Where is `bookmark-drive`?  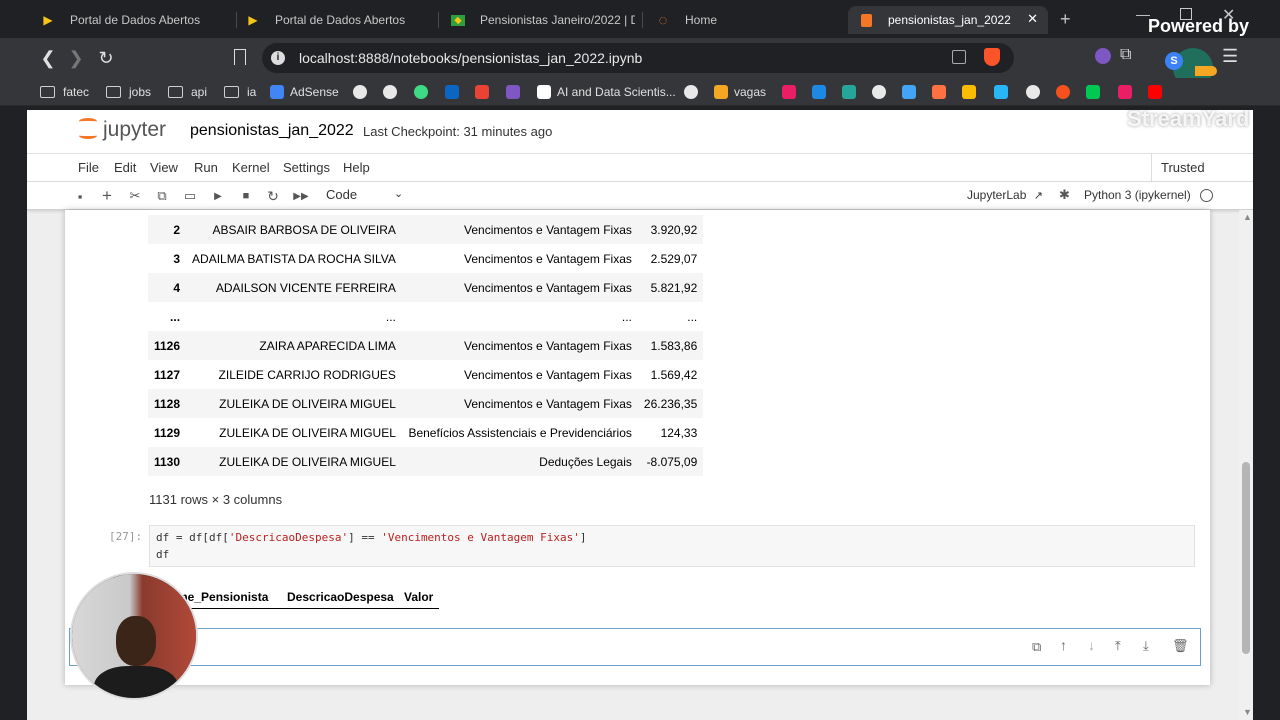 bookmark-drive is located at coordinates (972, 92).